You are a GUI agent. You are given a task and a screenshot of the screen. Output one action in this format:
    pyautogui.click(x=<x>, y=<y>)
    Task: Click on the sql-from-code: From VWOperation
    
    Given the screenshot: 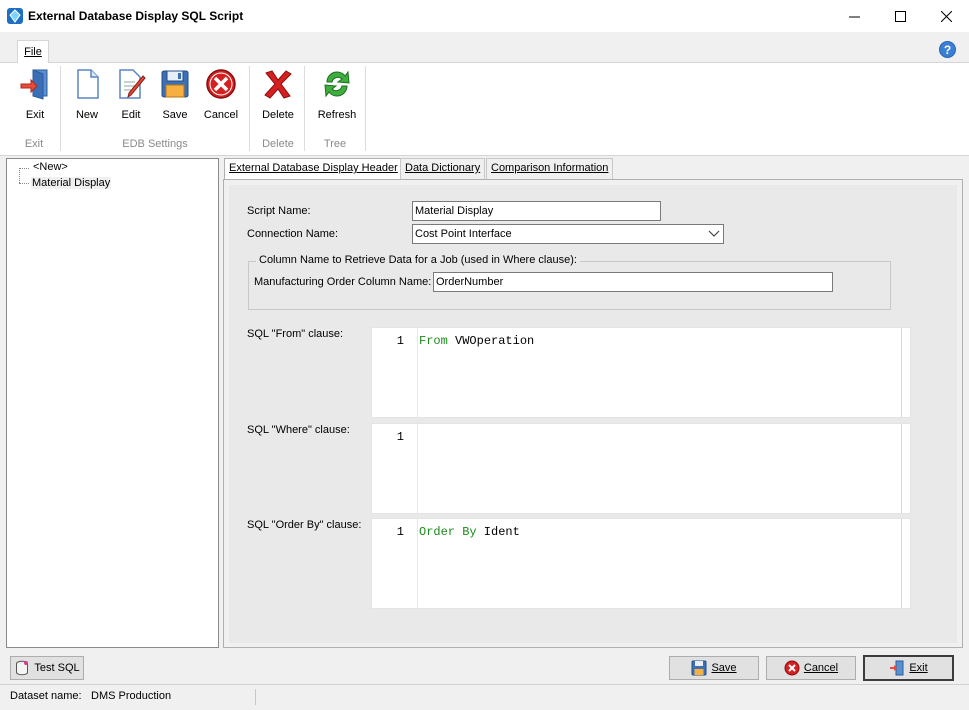 What is the action you would take?
    pyautogui.click(x=476, y=341)
    